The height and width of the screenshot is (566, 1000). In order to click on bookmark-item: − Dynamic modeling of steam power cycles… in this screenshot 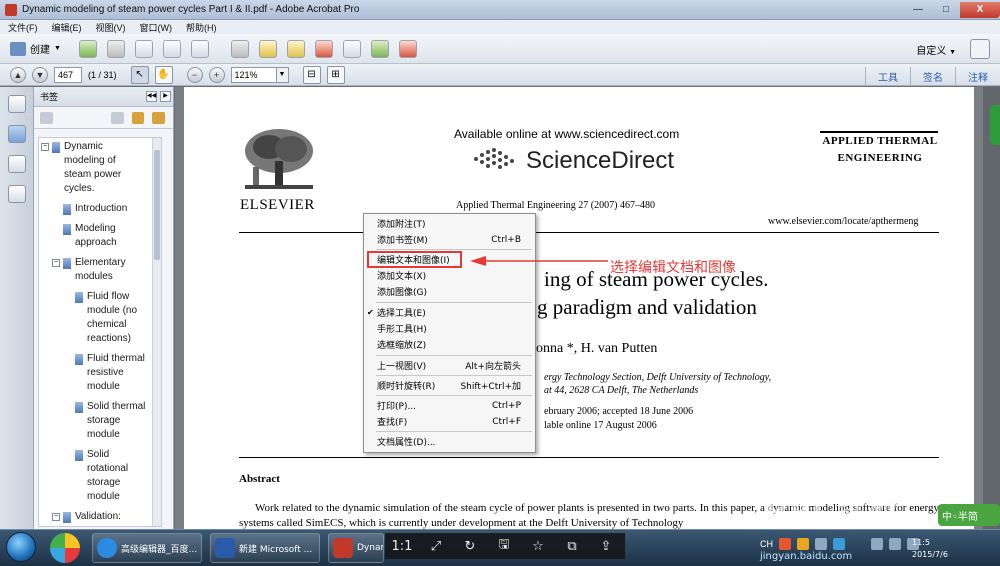, I will do `click(91, 168)`.